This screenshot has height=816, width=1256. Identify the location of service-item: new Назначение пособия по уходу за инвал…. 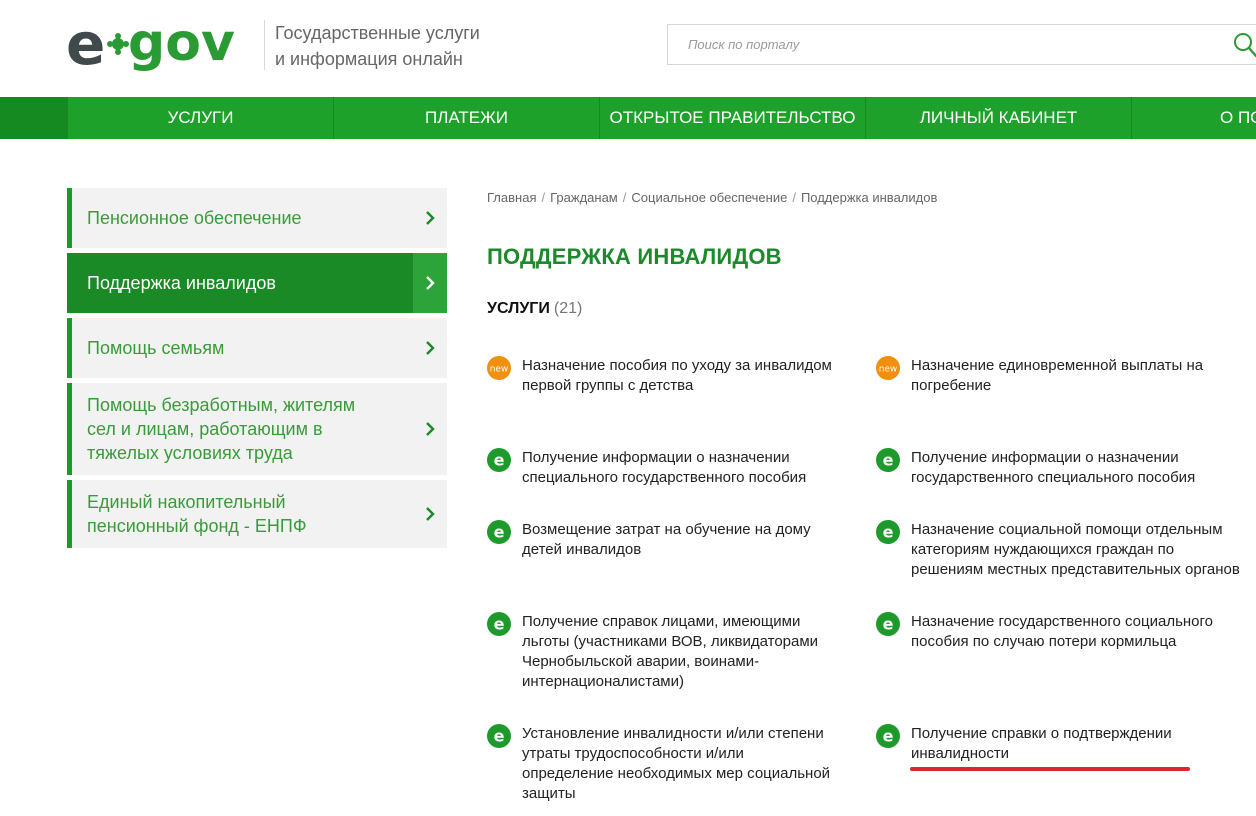
(659, 376).